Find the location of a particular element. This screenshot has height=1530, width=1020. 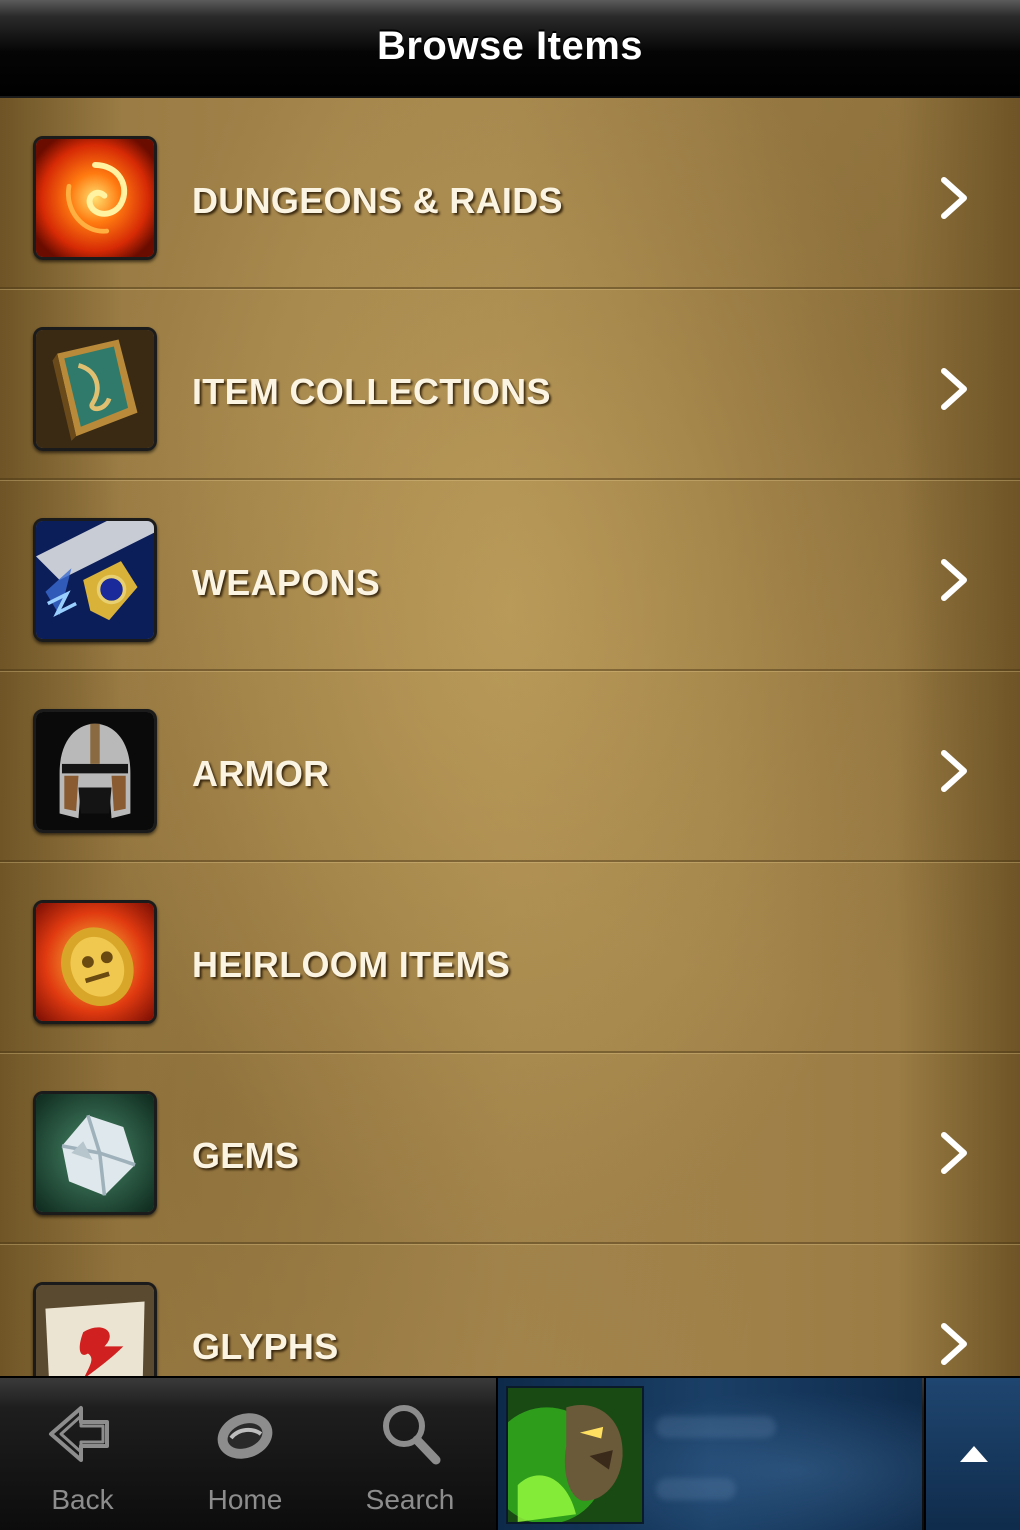

character-name-placeholder is located at coordinates (716, 1427).